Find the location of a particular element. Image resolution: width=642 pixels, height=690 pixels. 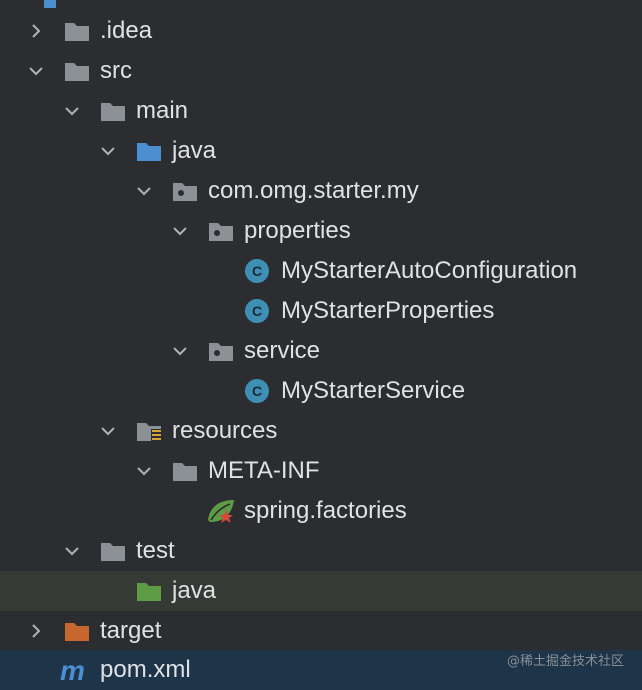

tree-row-class-service: C MyStarterService is located at coordinates (321, 391).